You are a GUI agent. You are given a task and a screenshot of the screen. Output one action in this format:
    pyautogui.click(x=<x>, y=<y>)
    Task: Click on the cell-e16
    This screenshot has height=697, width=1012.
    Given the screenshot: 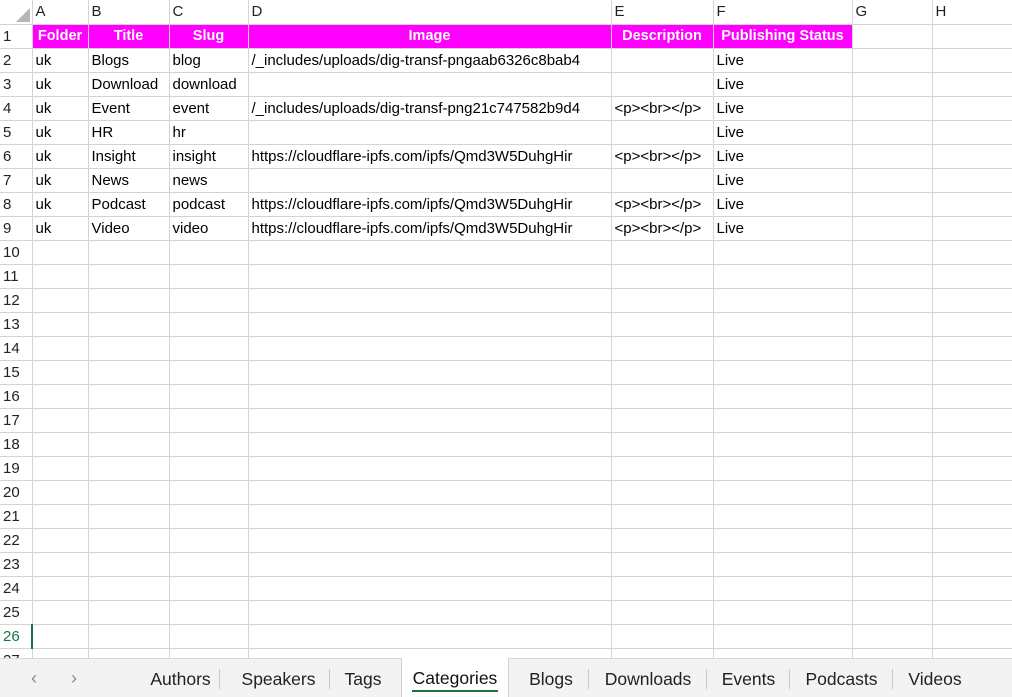 What is the action you would take?
    pyautogui.click(x=662, y=396)
    